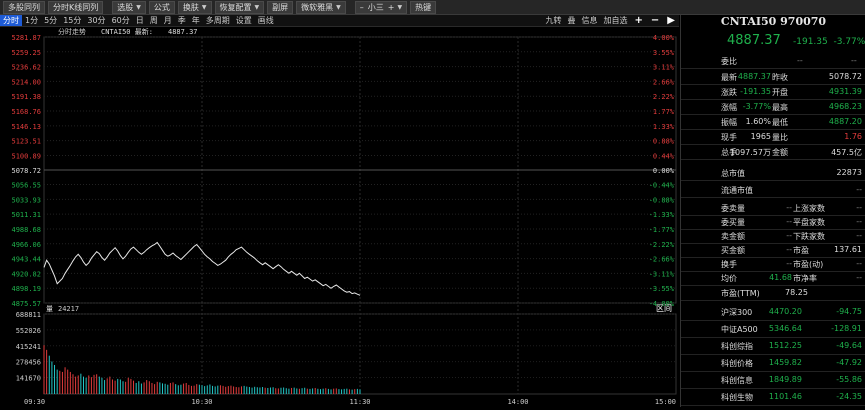 The image size is (865, 410). What do you see at coordinates (26, 156) in the screenshot?
I see `y-tick-label: 5100.89` at bounding box center [26, 156].